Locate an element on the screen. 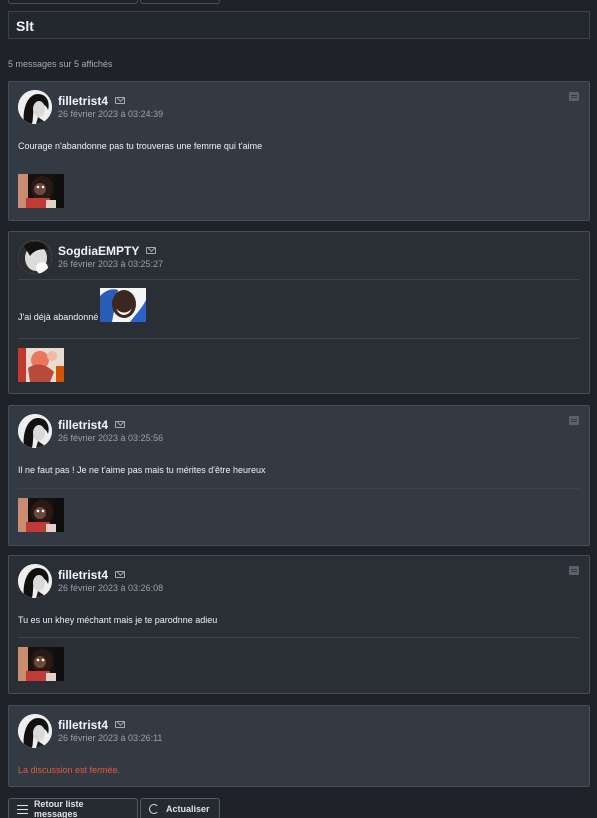 This screenshot has height=818, width=597. message-date: 26 février 2023 à 03:24:39 is located at coordinates (110, 114).